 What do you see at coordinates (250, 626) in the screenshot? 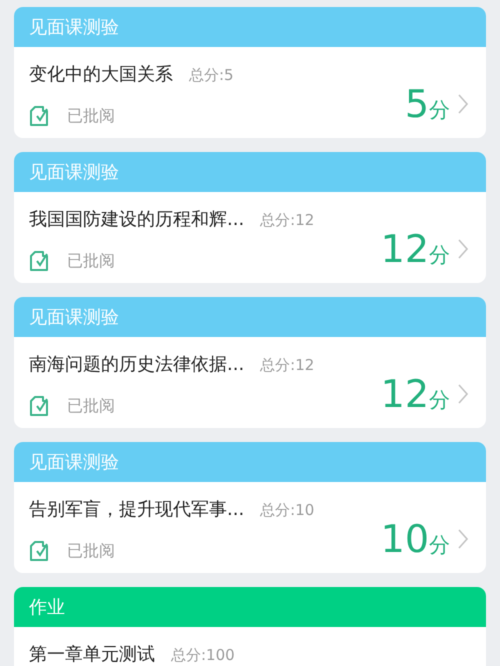
I see `quiz-card: 作业 第一章单元测试 总分:100` at bounding box center [250, 626].